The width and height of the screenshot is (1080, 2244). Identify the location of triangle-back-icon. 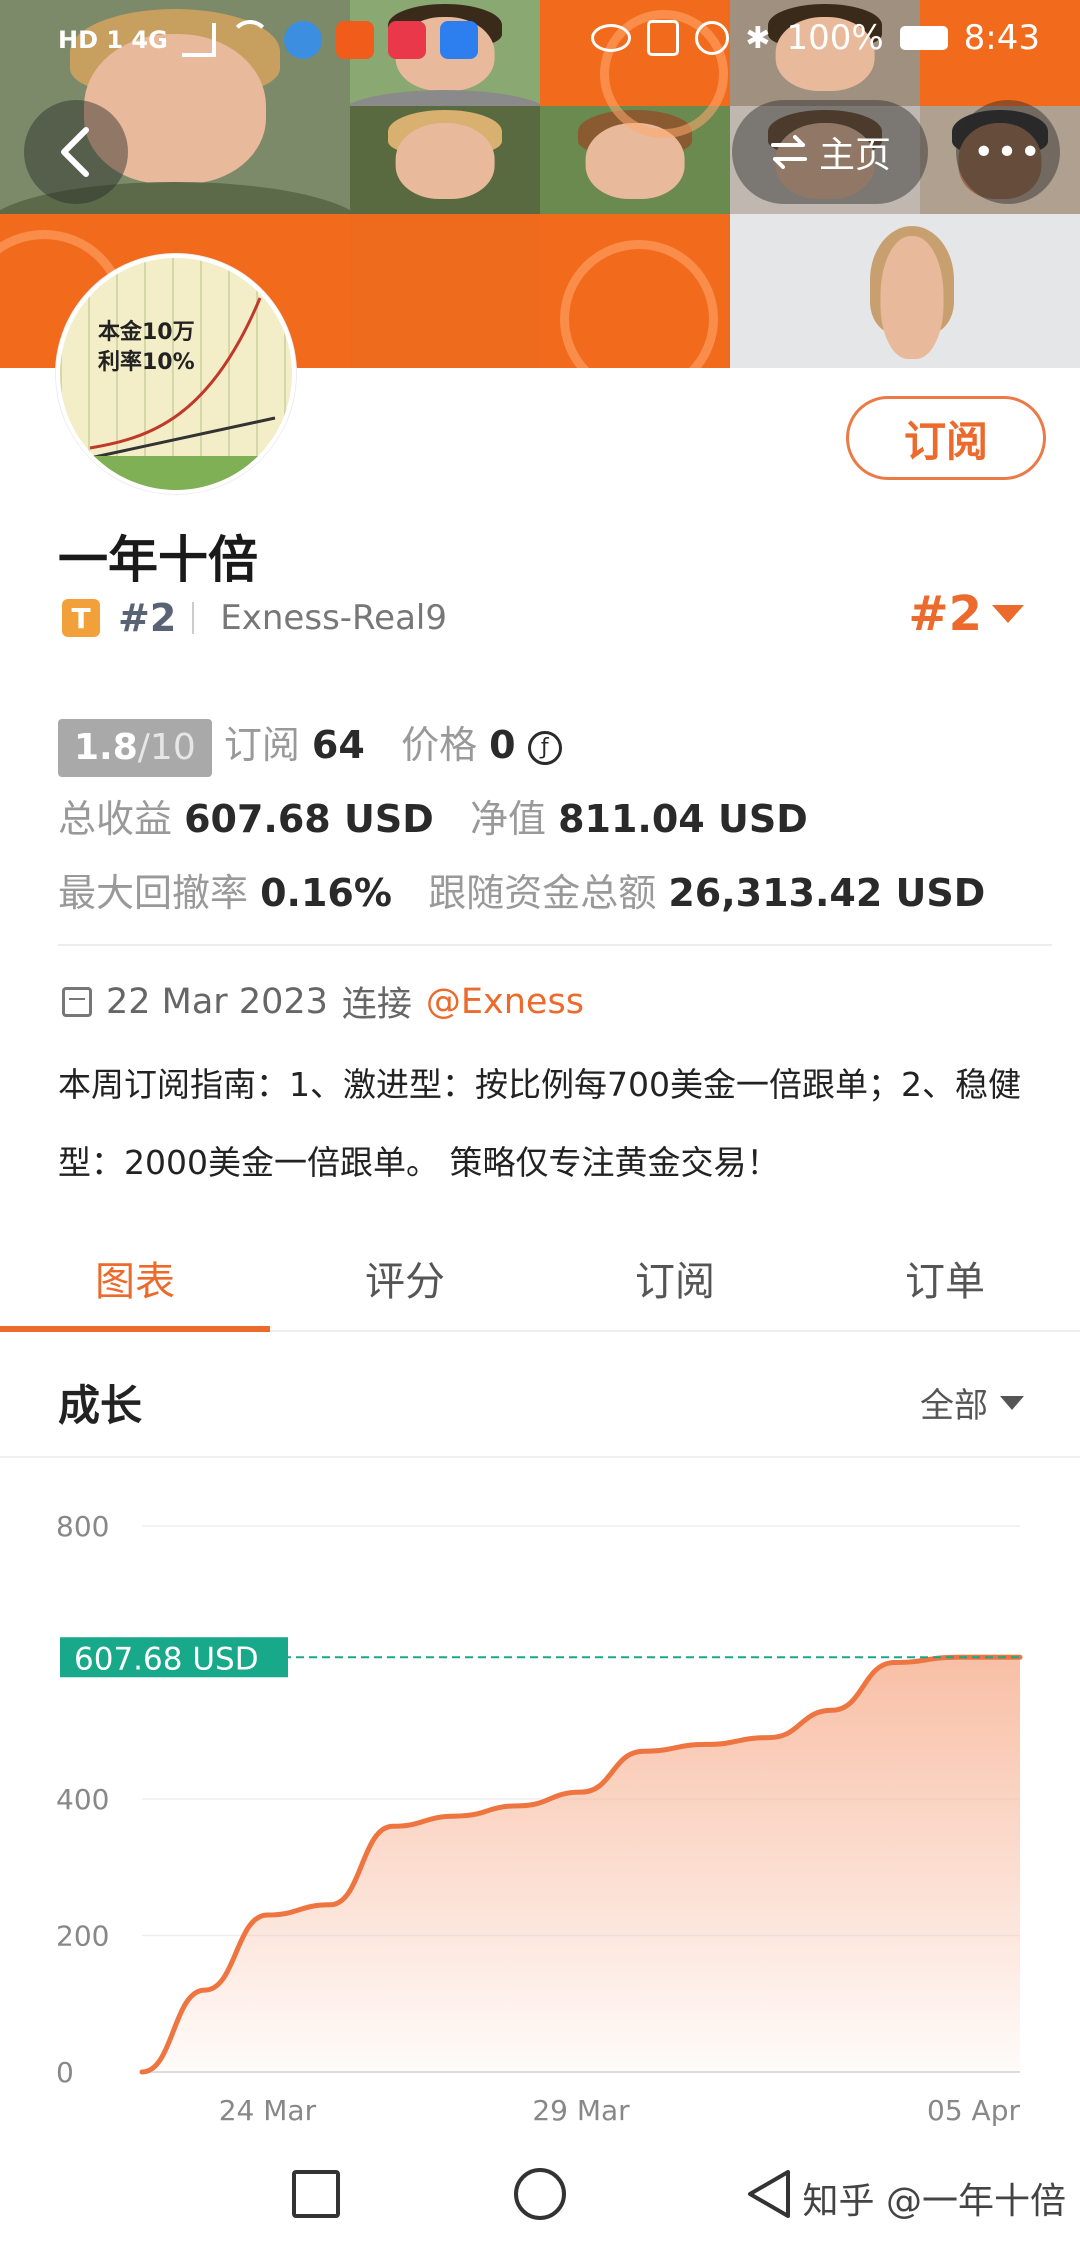
(769, 2194).